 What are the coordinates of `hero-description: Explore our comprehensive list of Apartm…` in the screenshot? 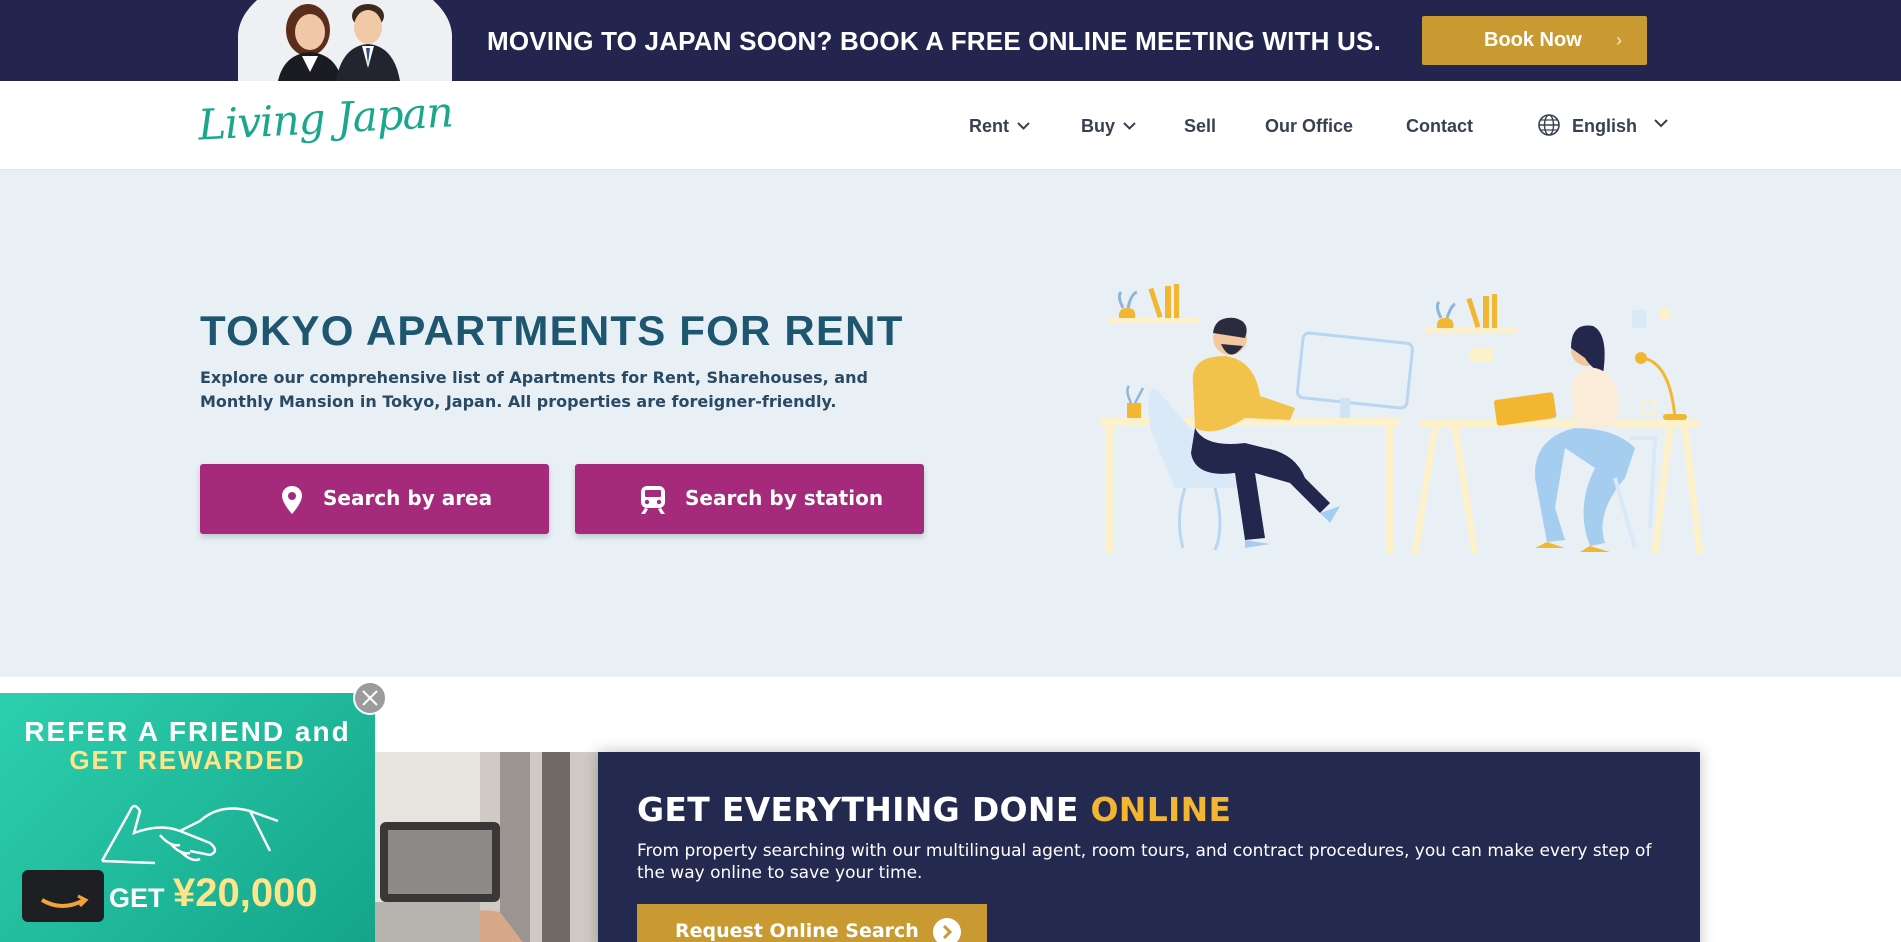 It's located at (534, 389).